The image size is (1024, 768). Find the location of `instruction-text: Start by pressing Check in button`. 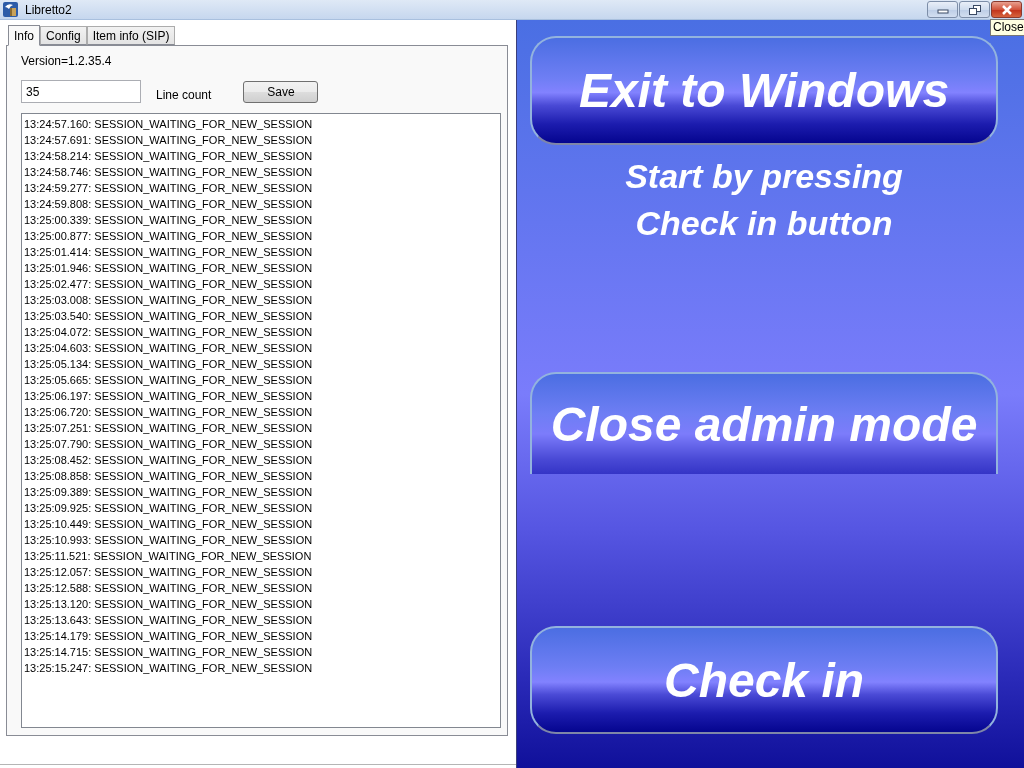

instruction-text: Start by pressing Check in button is located at coordinates (764, 200).